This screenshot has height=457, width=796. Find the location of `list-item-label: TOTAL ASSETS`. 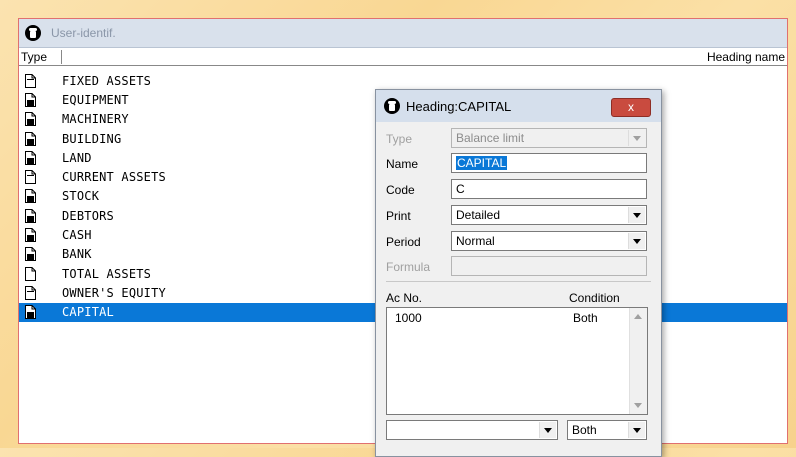

list-item-label: TOTAL ASSETS is located at coordinates (107, 273).